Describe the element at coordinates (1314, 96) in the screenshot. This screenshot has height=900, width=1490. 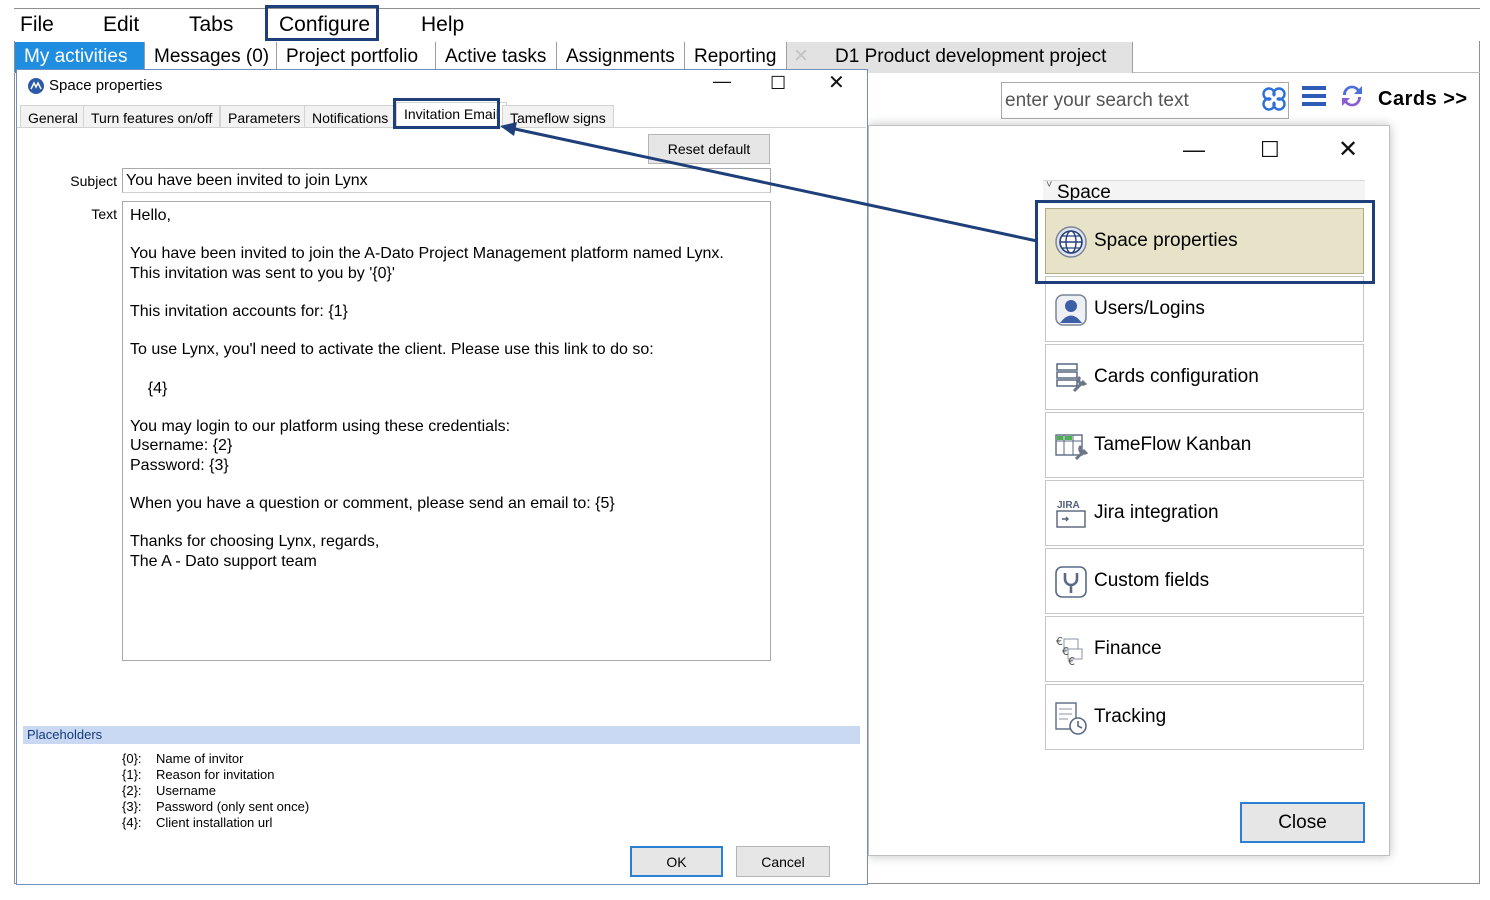
I see `menu-lines-icon` at that location.